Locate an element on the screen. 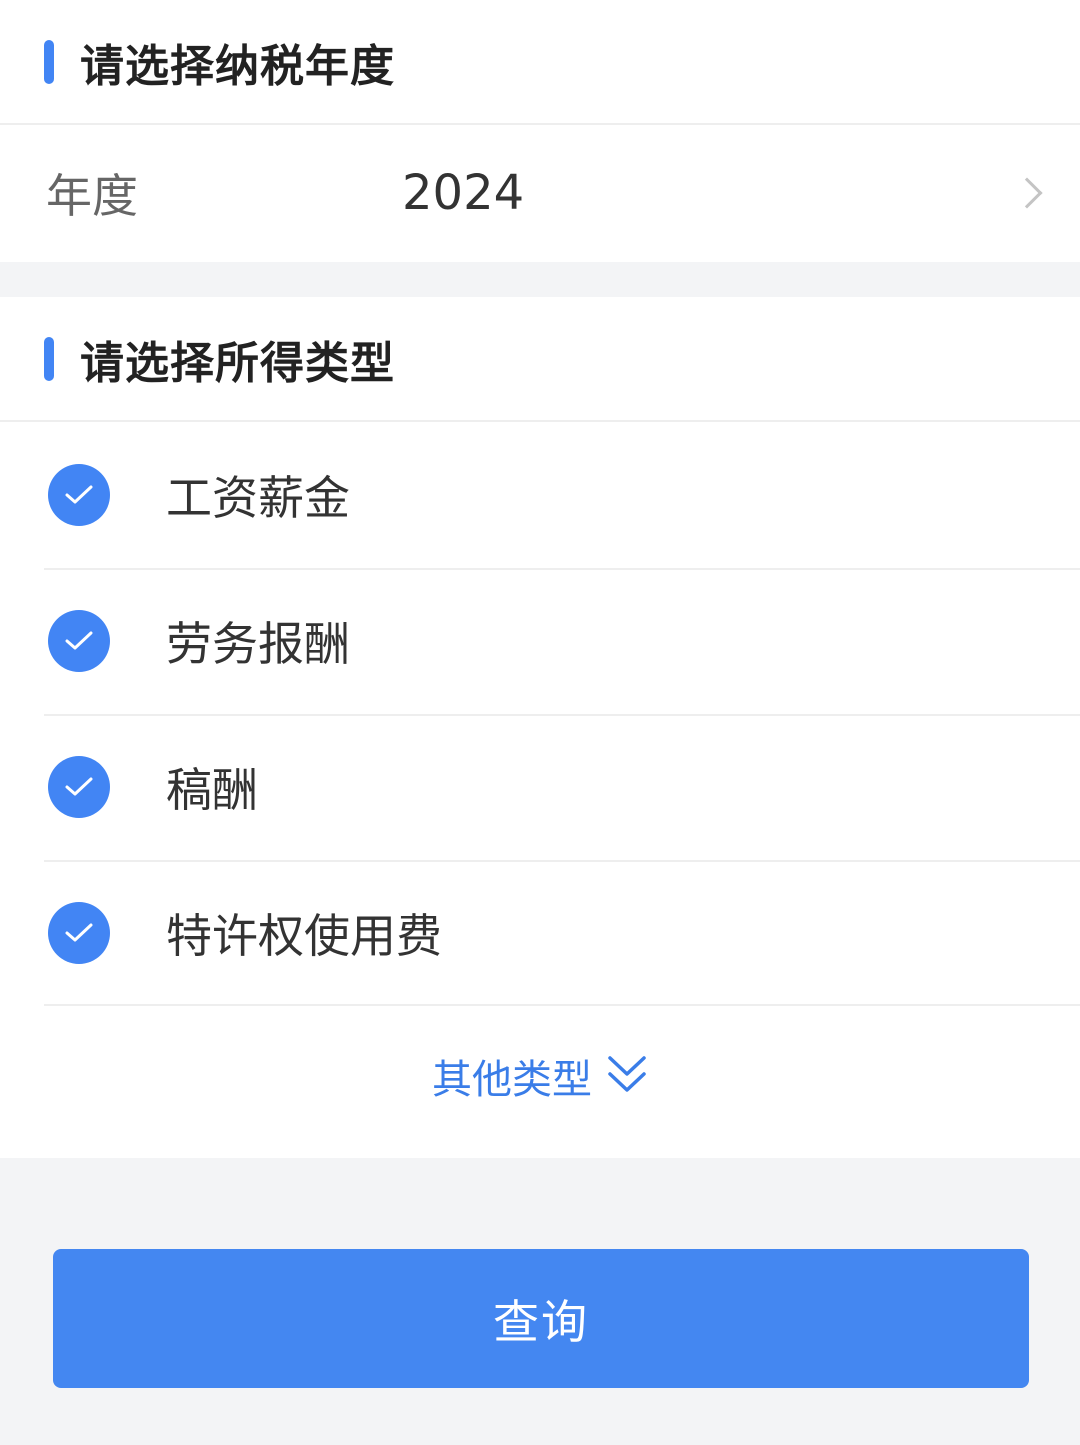  tax-year-header: 请选择纳税年度 is located at coordinates (540, 62).